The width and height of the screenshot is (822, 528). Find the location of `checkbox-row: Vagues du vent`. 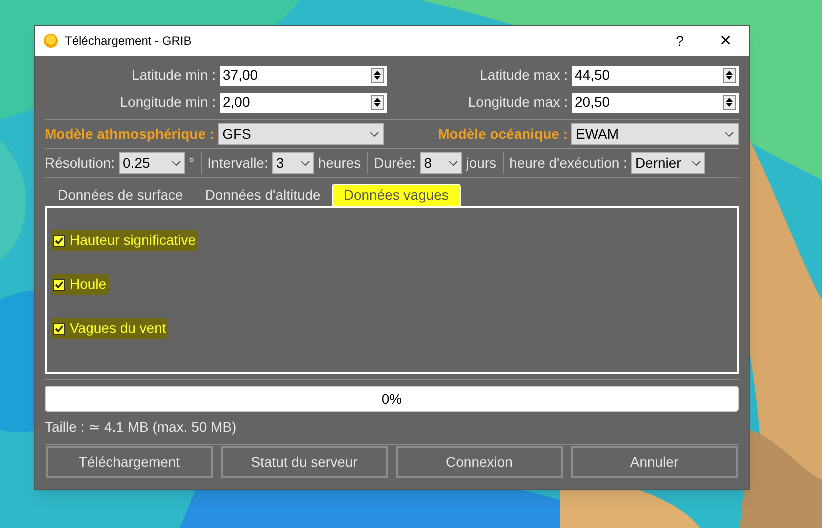

checkbox-row: Vagues du vent is located at coordinates (109, 328).